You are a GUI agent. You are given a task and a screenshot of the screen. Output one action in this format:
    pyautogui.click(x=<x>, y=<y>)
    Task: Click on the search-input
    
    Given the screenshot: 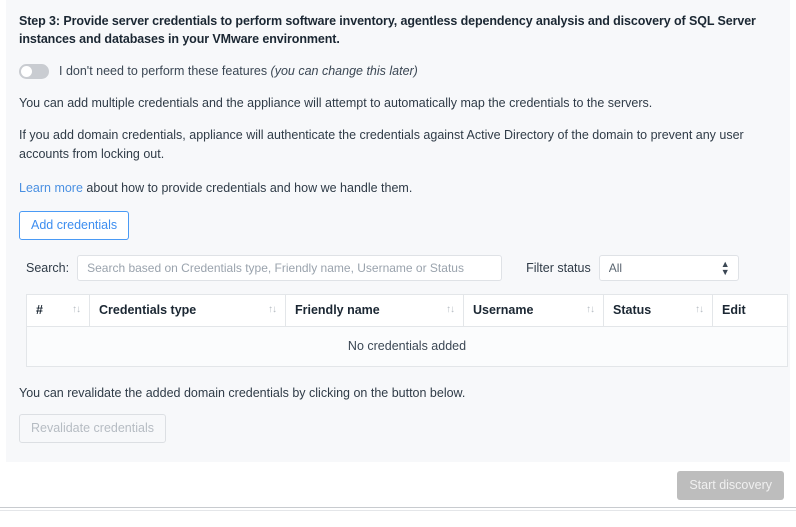 What is the action you would take?
    pyautogui.click(x=290, y=268)
    